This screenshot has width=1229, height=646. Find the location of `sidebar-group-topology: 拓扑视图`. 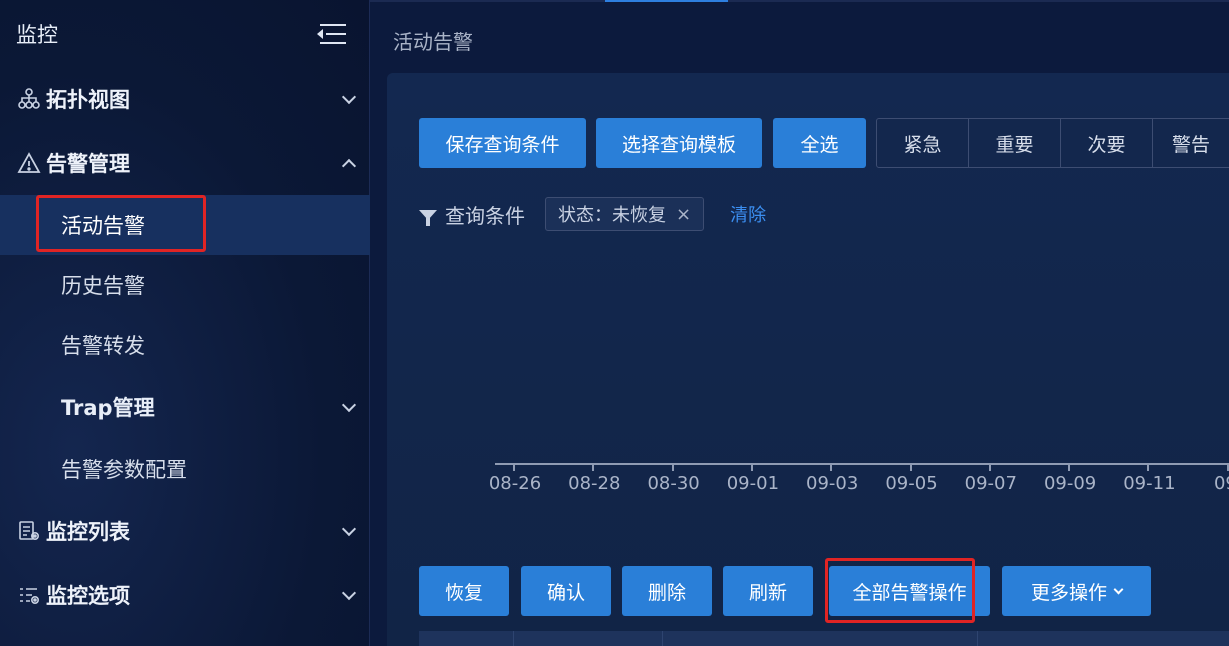

sidebar-group-topology: 拓扑视图 is located at coordinates (185, 99).